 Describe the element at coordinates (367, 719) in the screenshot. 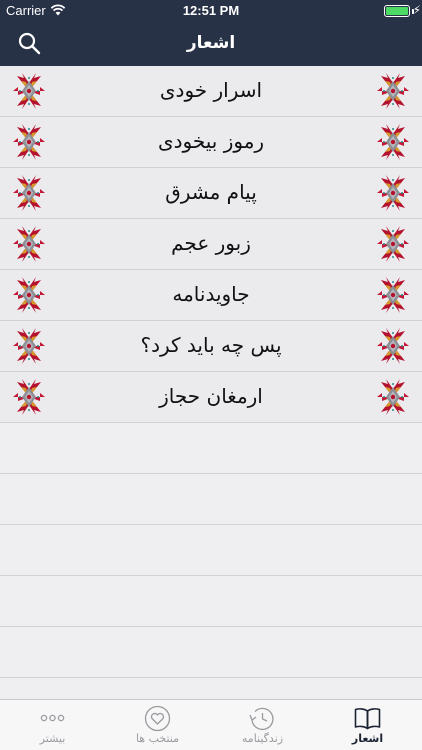

I see `book-icon` at that location.